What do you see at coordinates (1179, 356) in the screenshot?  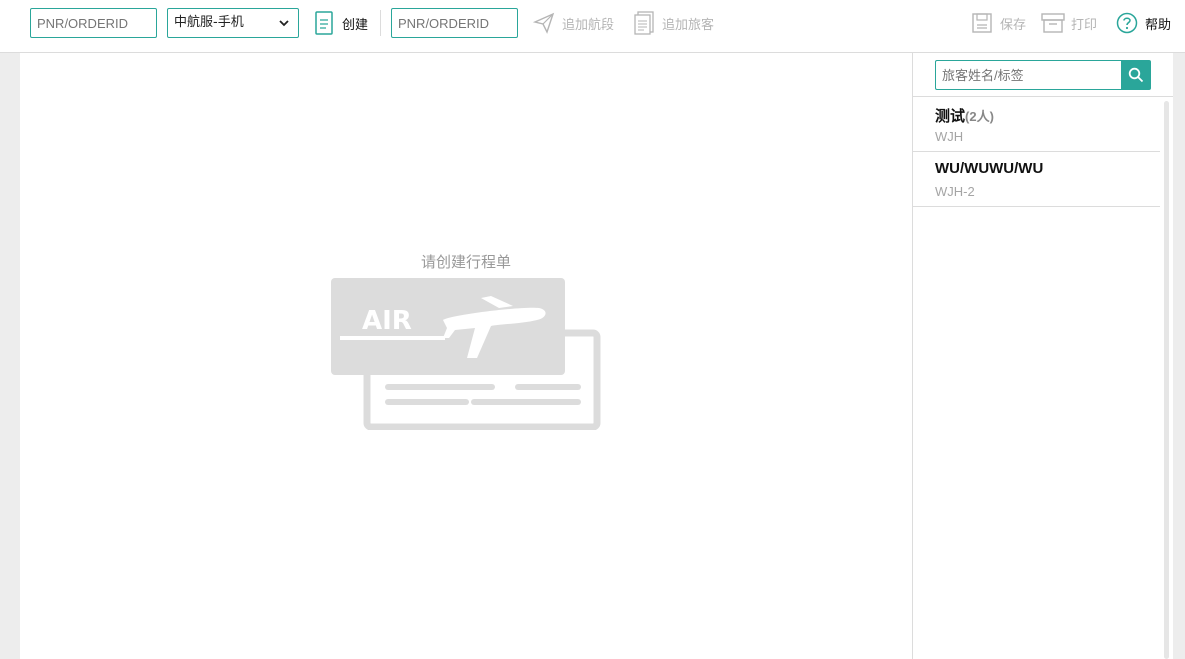 I see `right-gutter` at bounding box center [1179, 356].